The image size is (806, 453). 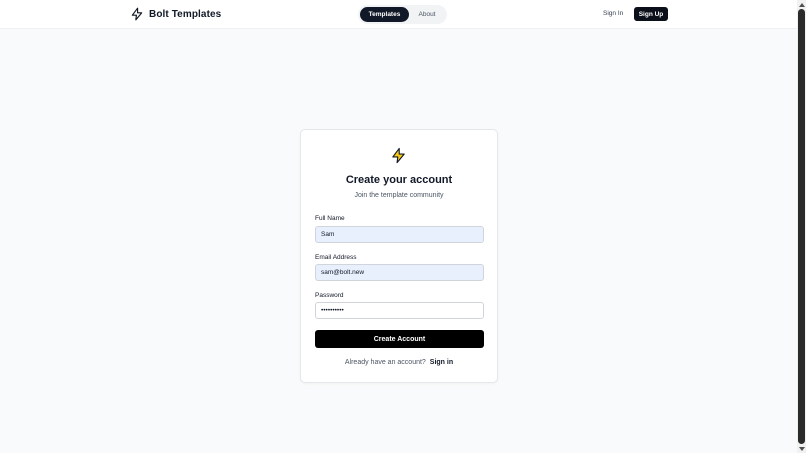 I want to click on arrow-down-icon, so click(x=801, y=448).